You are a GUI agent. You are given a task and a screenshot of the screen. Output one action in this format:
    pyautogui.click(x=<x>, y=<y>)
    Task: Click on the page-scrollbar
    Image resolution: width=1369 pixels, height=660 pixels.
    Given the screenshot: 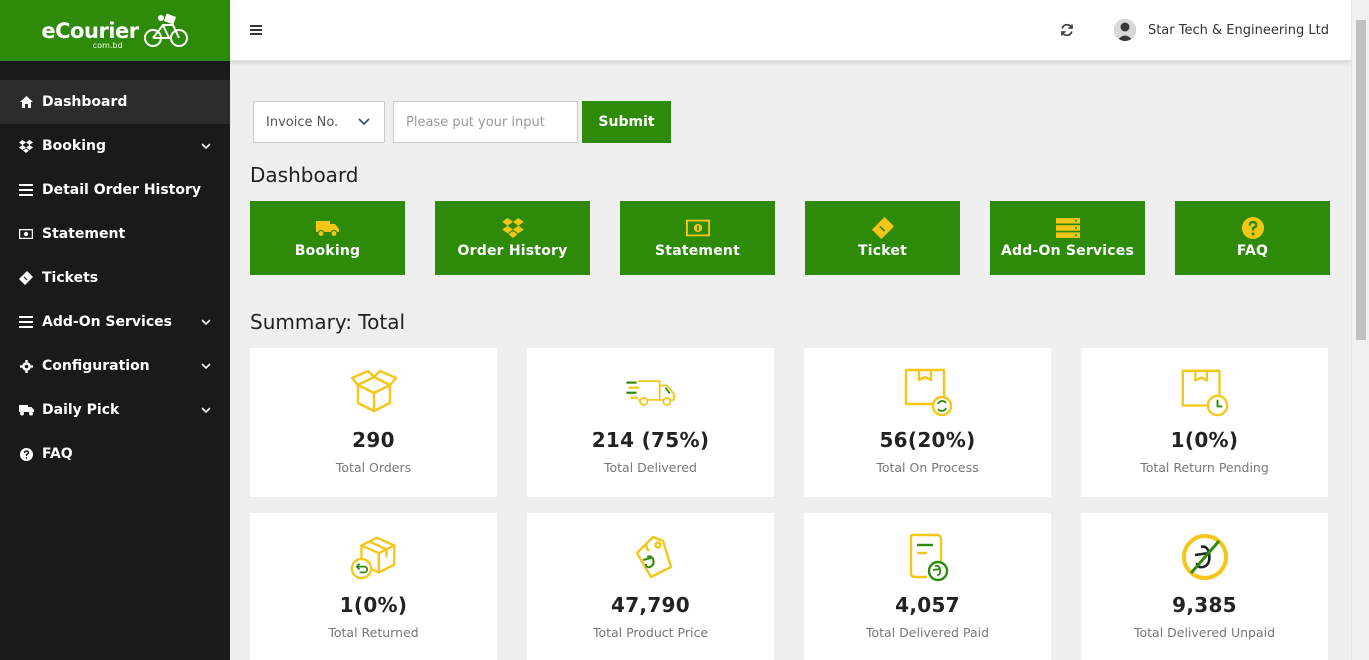 What is the action you would take?
    pyautogui.click(x=1360, y=330)
    